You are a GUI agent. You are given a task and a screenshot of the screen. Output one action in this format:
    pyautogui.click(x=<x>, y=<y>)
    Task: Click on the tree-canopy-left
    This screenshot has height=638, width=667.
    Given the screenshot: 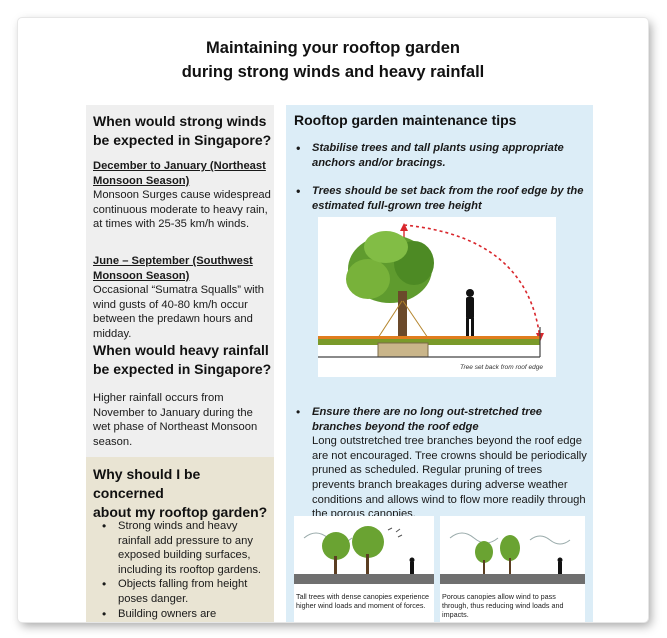 What is the action you would take?
    pyautogui.click(x=368, y=279)
    